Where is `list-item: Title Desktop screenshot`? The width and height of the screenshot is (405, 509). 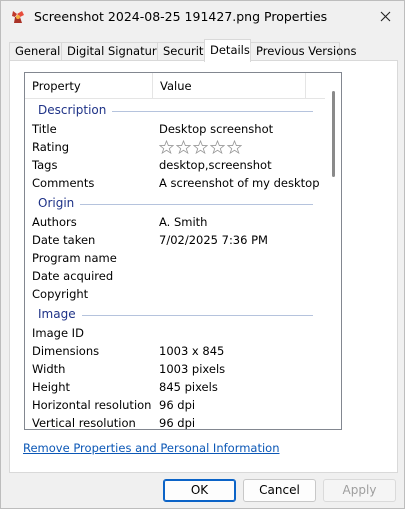
list-item: Title Desktop screenshot is located at coordinates (175, 129).